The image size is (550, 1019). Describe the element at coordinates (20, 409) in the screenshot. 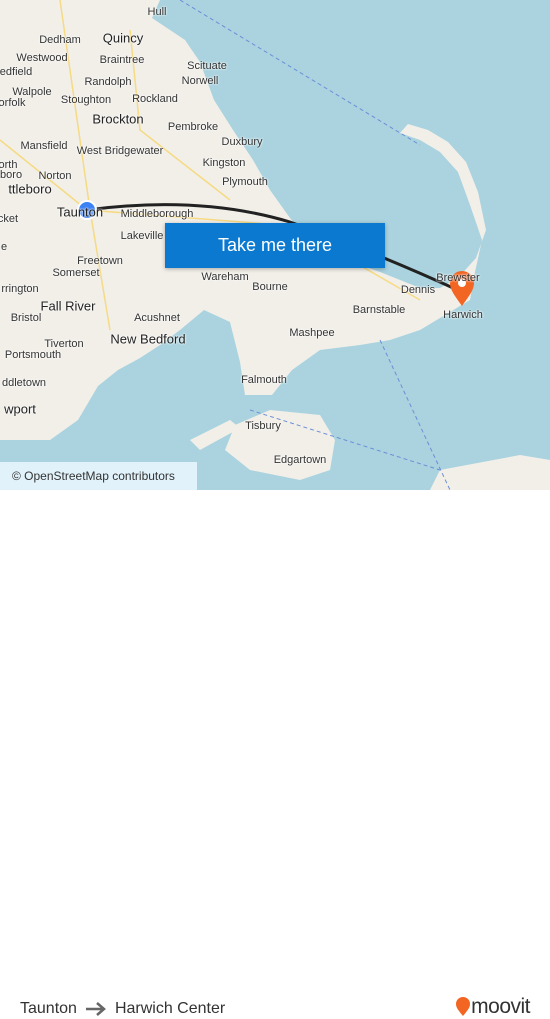

I see `town-label: wport` at that location.